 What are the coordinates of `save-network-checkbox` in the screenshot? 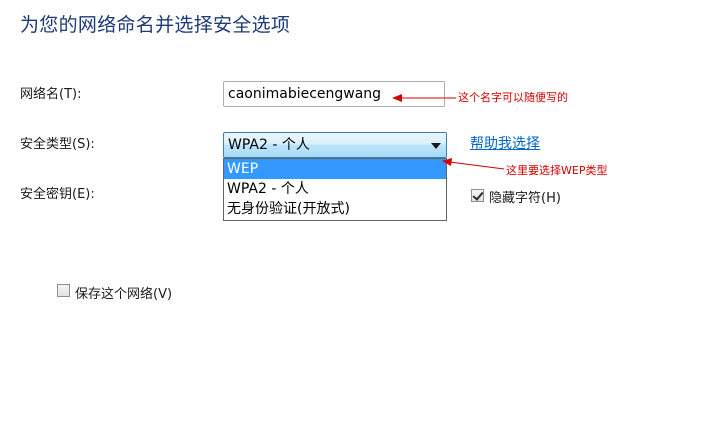 It's located at (63, 290).